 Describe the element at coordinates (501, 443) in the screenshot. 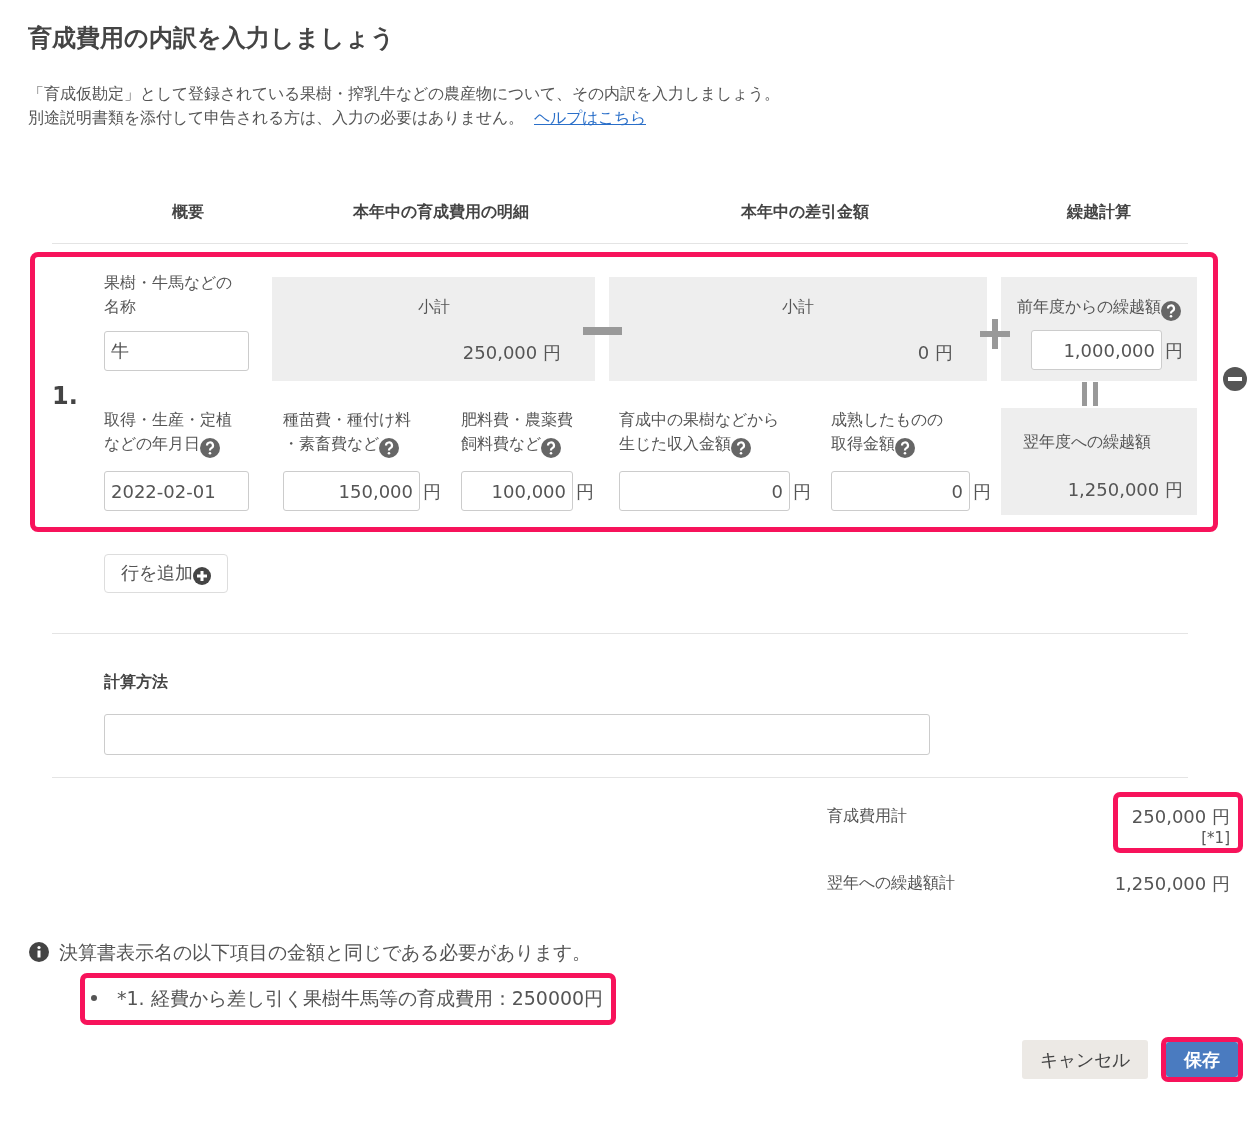

I see `field-label: 飼料費など` at that location.